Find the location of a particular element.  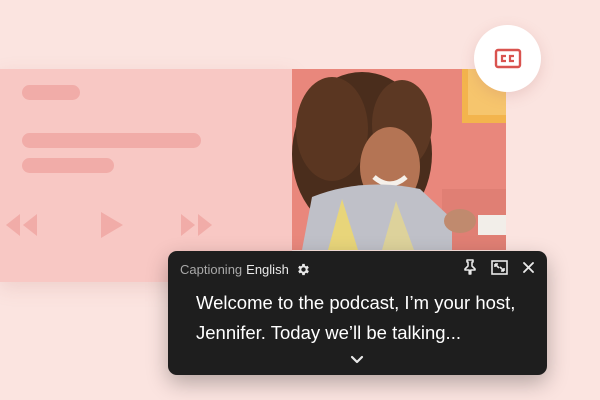

close-icon is located at coordinates (528, 267).